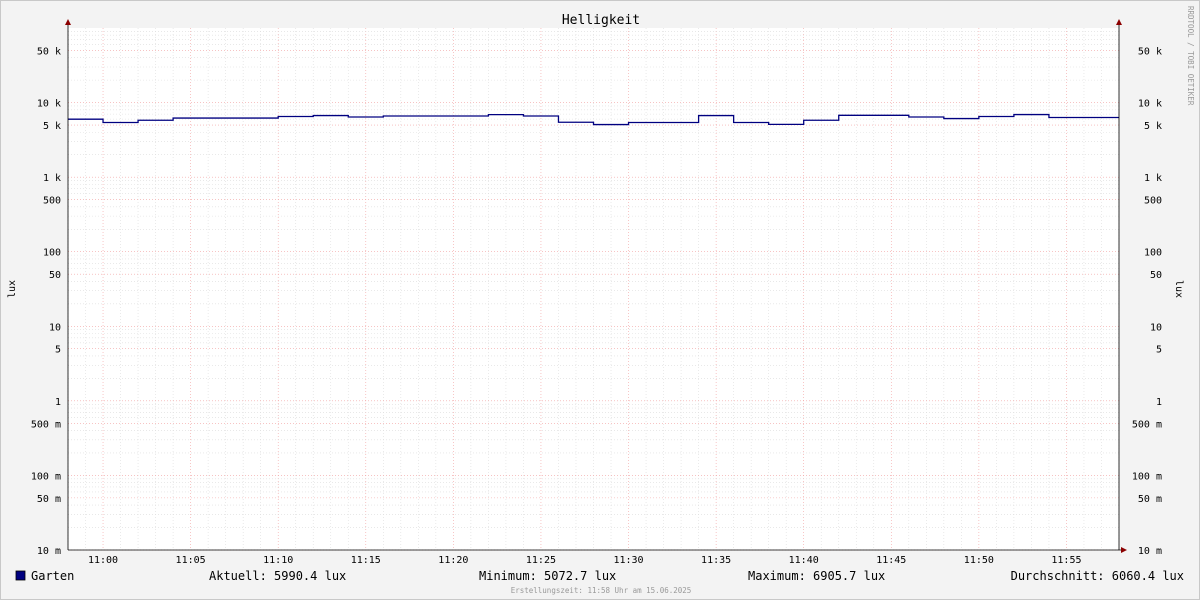 The image size is (1200, 600). What do you see at coordinates (1153, 178) in the screenshot?
I see `y-tick-label-right: 1 k` at bounding box center [1153, 178].